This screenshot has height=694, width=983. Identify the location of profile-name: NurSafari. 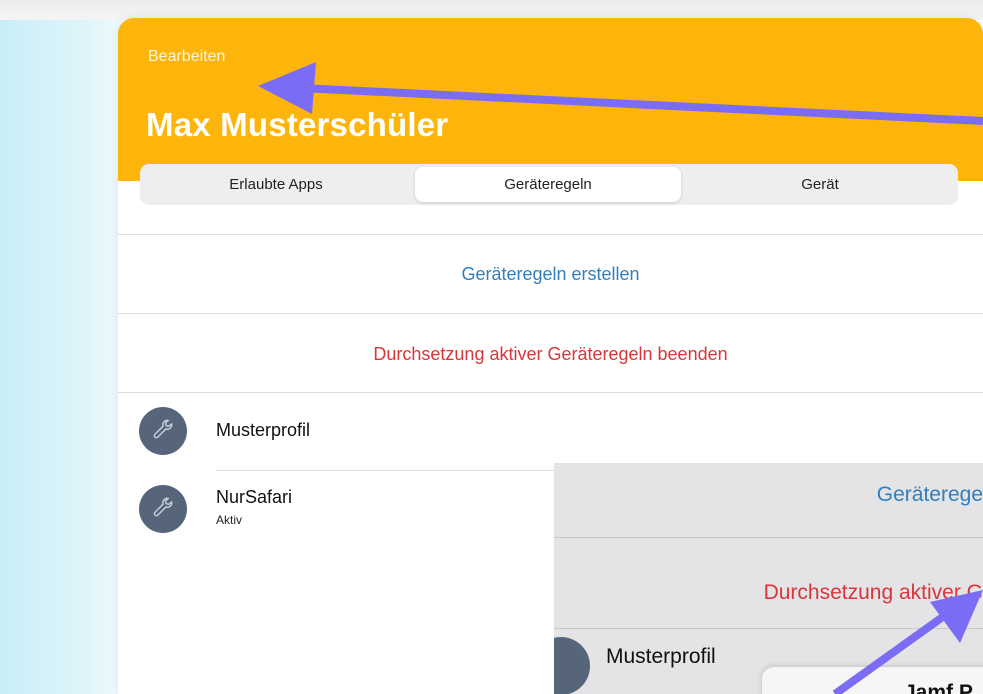
(254, 497).